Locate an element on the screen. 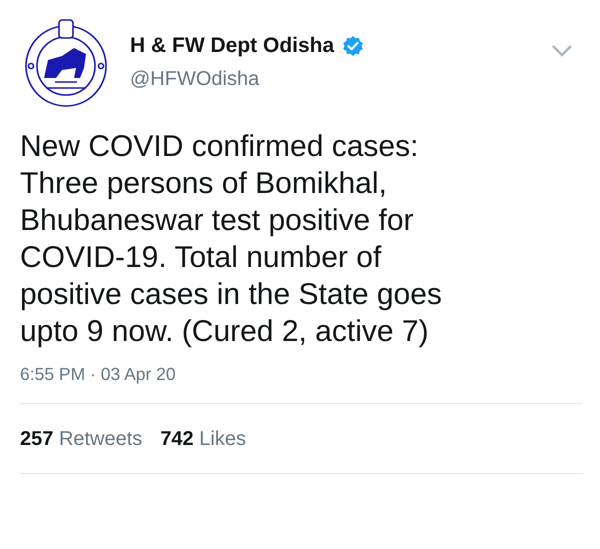 This screenshot has height=549, width=600. account-handle: @HFWOdisha is located at coordinates (340, 79).